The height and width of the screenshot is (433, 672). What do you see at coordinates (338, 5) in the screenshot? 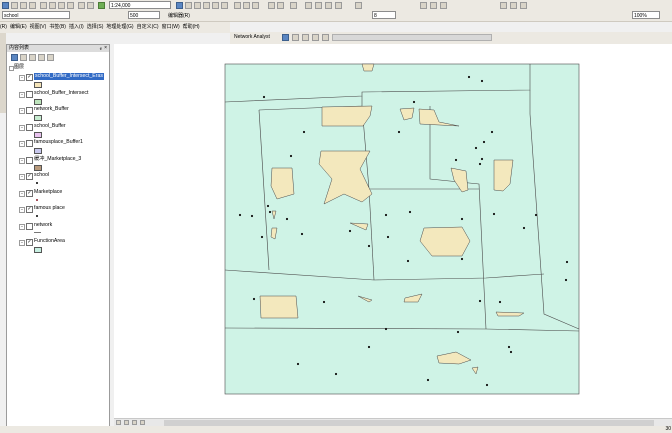
I see `sketch-properties-icon` at bounding box center [338, 5].